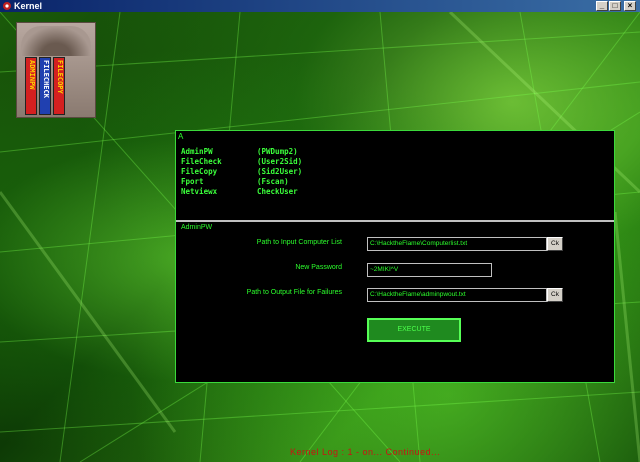 The image size is (640, 462). Describe the element at coordinates (181, 136) in the screenshot. I see `panel-top-char: A` at that location.